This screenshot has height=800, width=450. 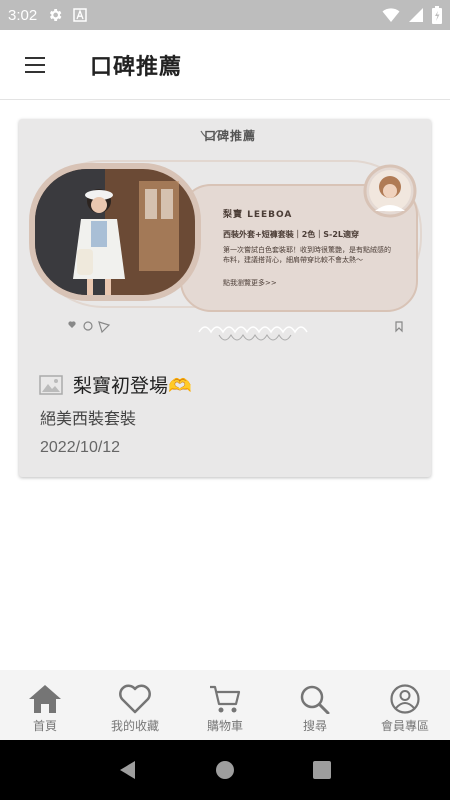 I want to click on text-a-icon, so click(x=80, y=15).